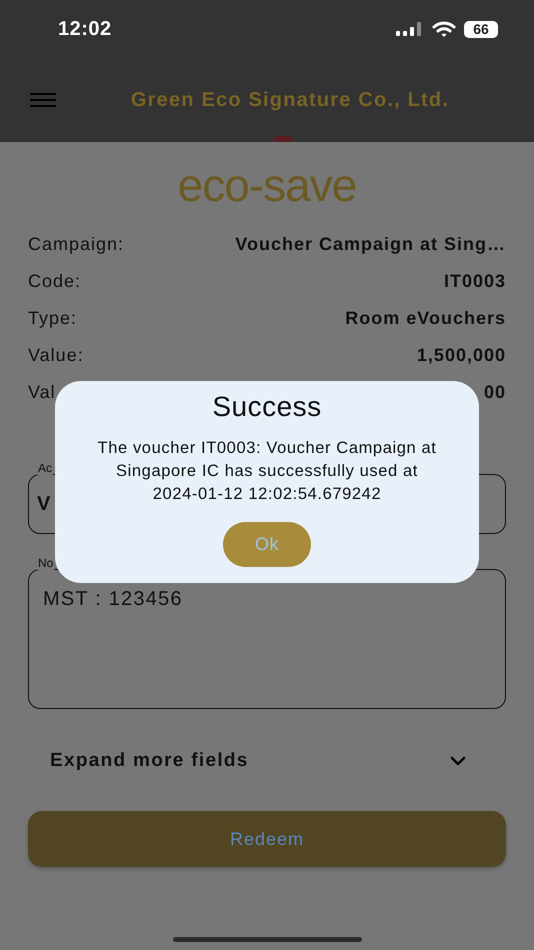 The height and width of the screenshot is (950, 534). What do you see at coordinates (43, 100) in the screenshot?
I see `menu-icon` at bounding box center [43, 100].